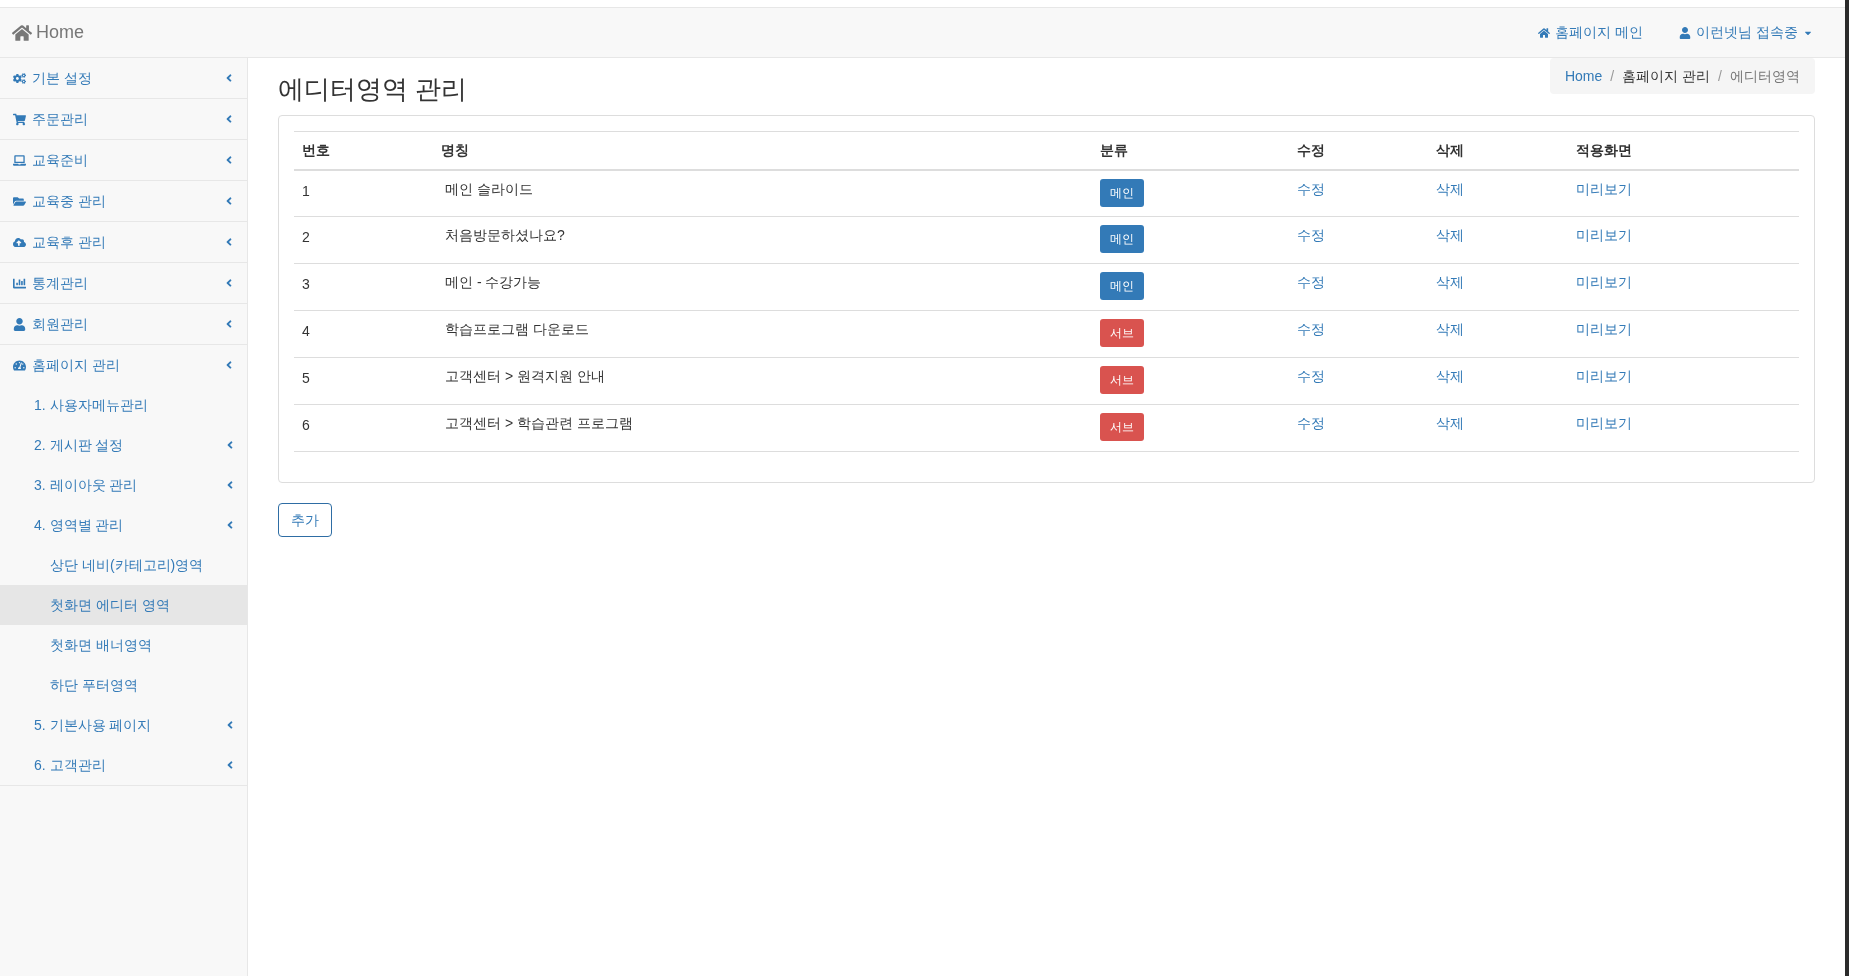  What do you see at coordinates (306, 237) in the screenshot?
I see `table-cell: 2` at bounding box center [306, 237].